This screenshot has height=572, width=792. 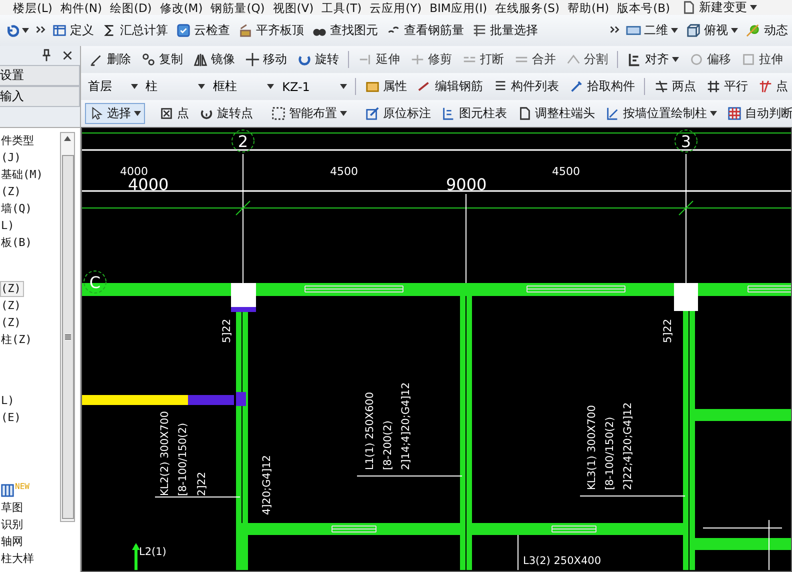 I want to click on rectangle-icon, so click(x=633, y=30).